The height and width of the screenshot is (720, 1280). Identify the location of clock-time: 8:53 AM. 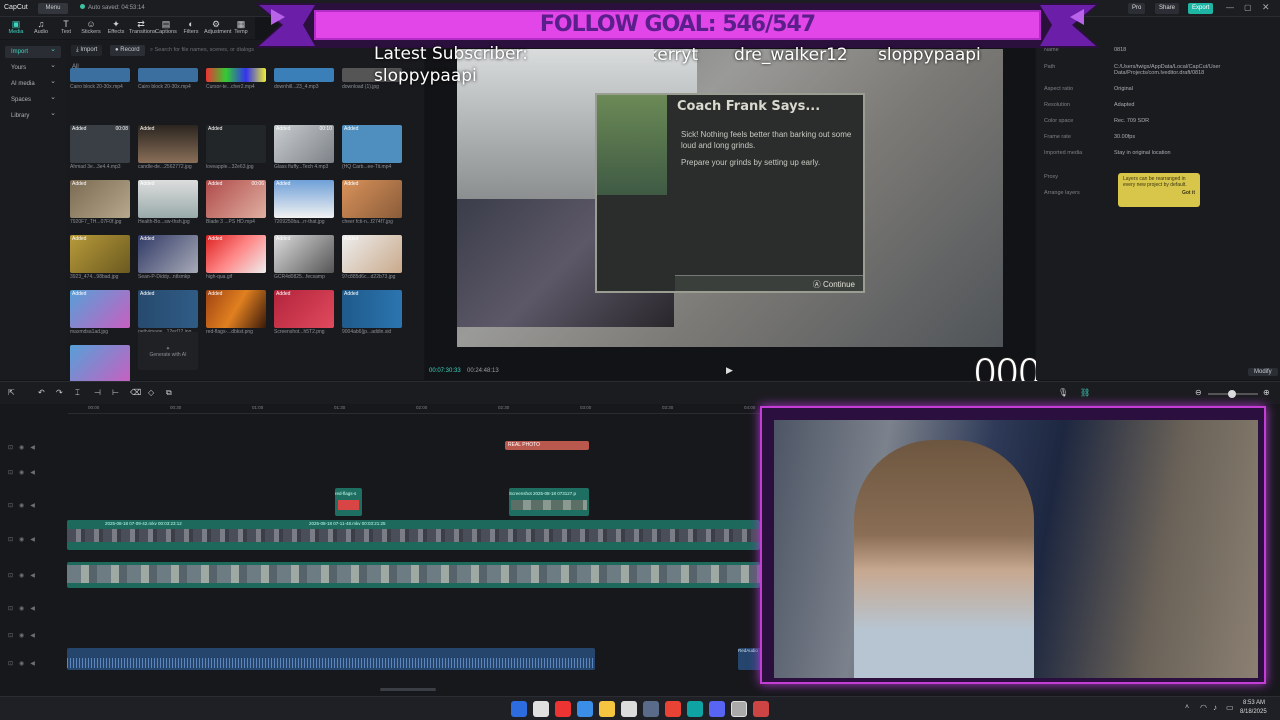
(1254, 703).